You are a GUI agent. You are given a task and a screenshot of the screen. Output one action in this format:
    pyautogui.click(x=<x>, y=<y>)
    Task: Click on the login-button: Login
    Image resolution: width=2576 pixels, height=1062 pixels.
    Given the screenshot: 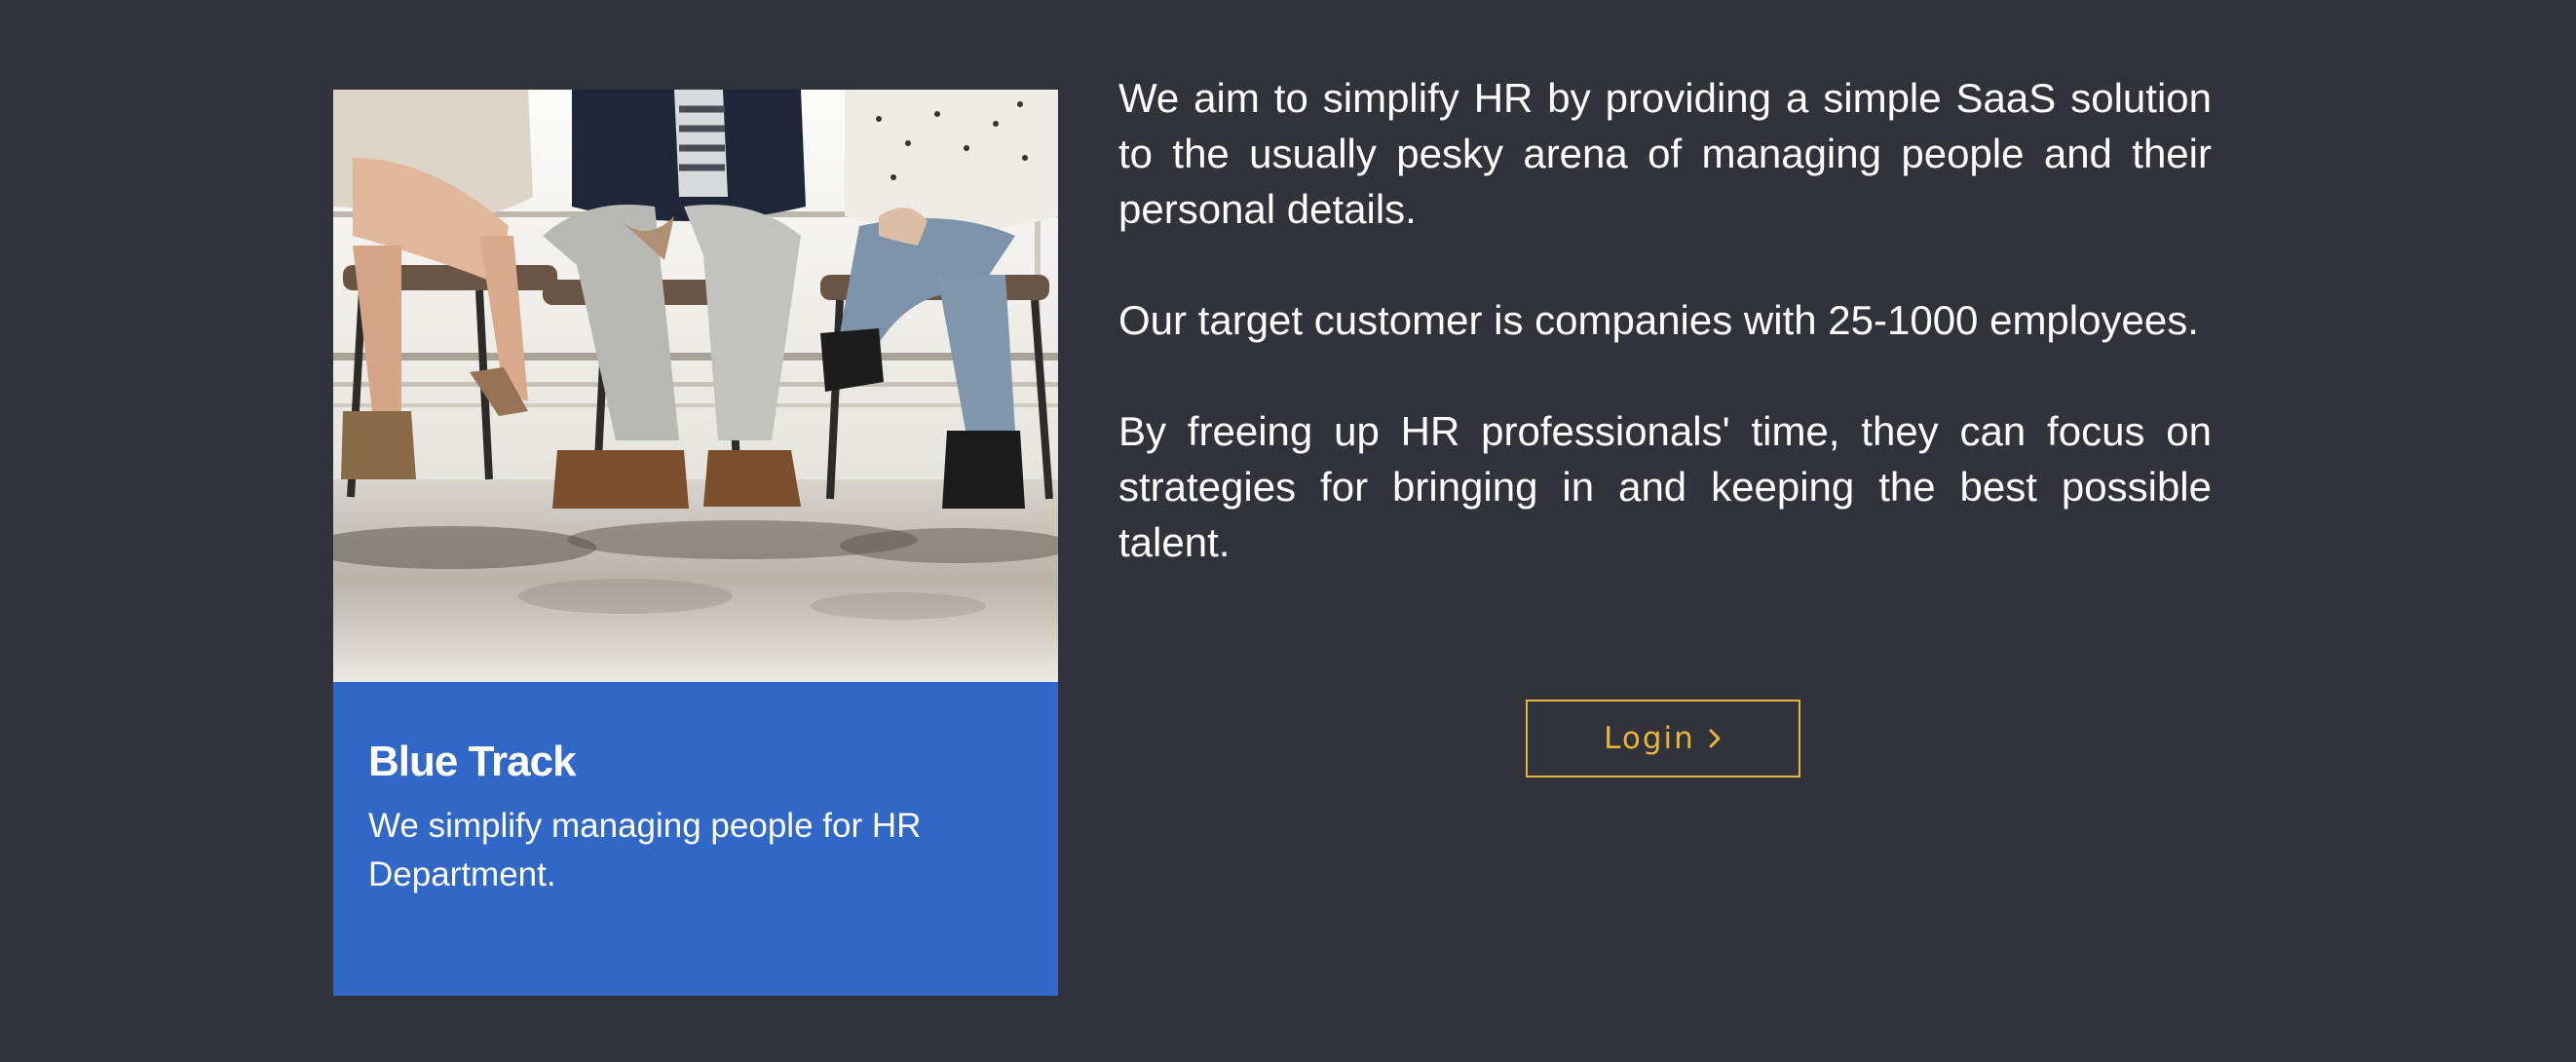 What is the action you would take?
    pyautogui.click(x=1663, y=739)
    